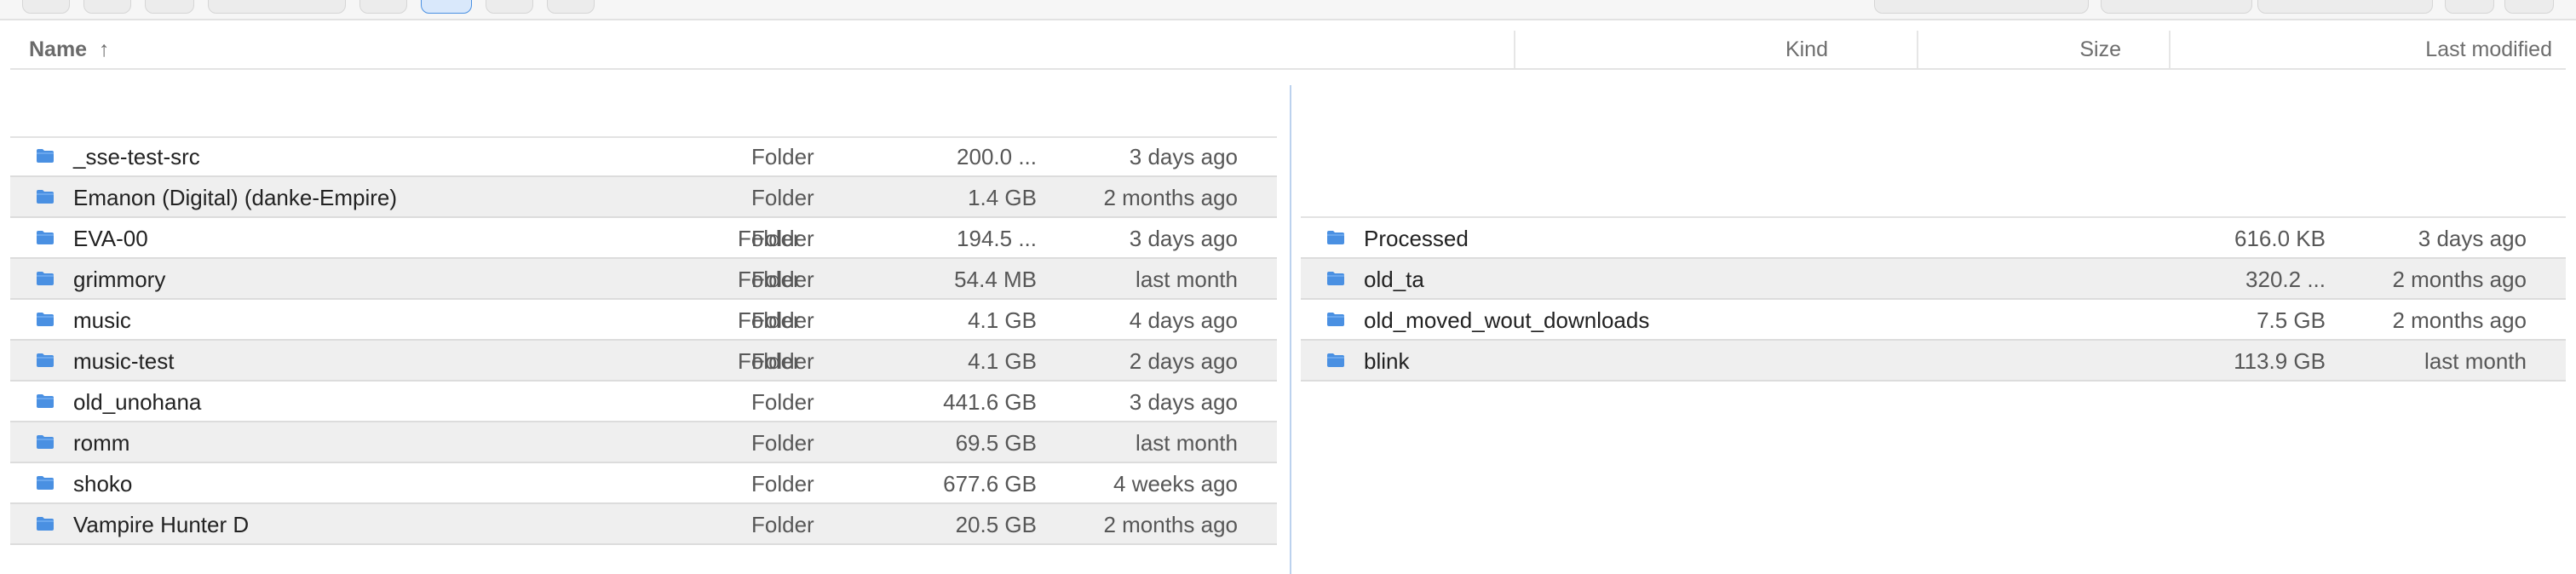 The image size is (2576, 574). Describe the element at coordinates (383, 7) in the screenshot. I see `view-list-button` at that location.